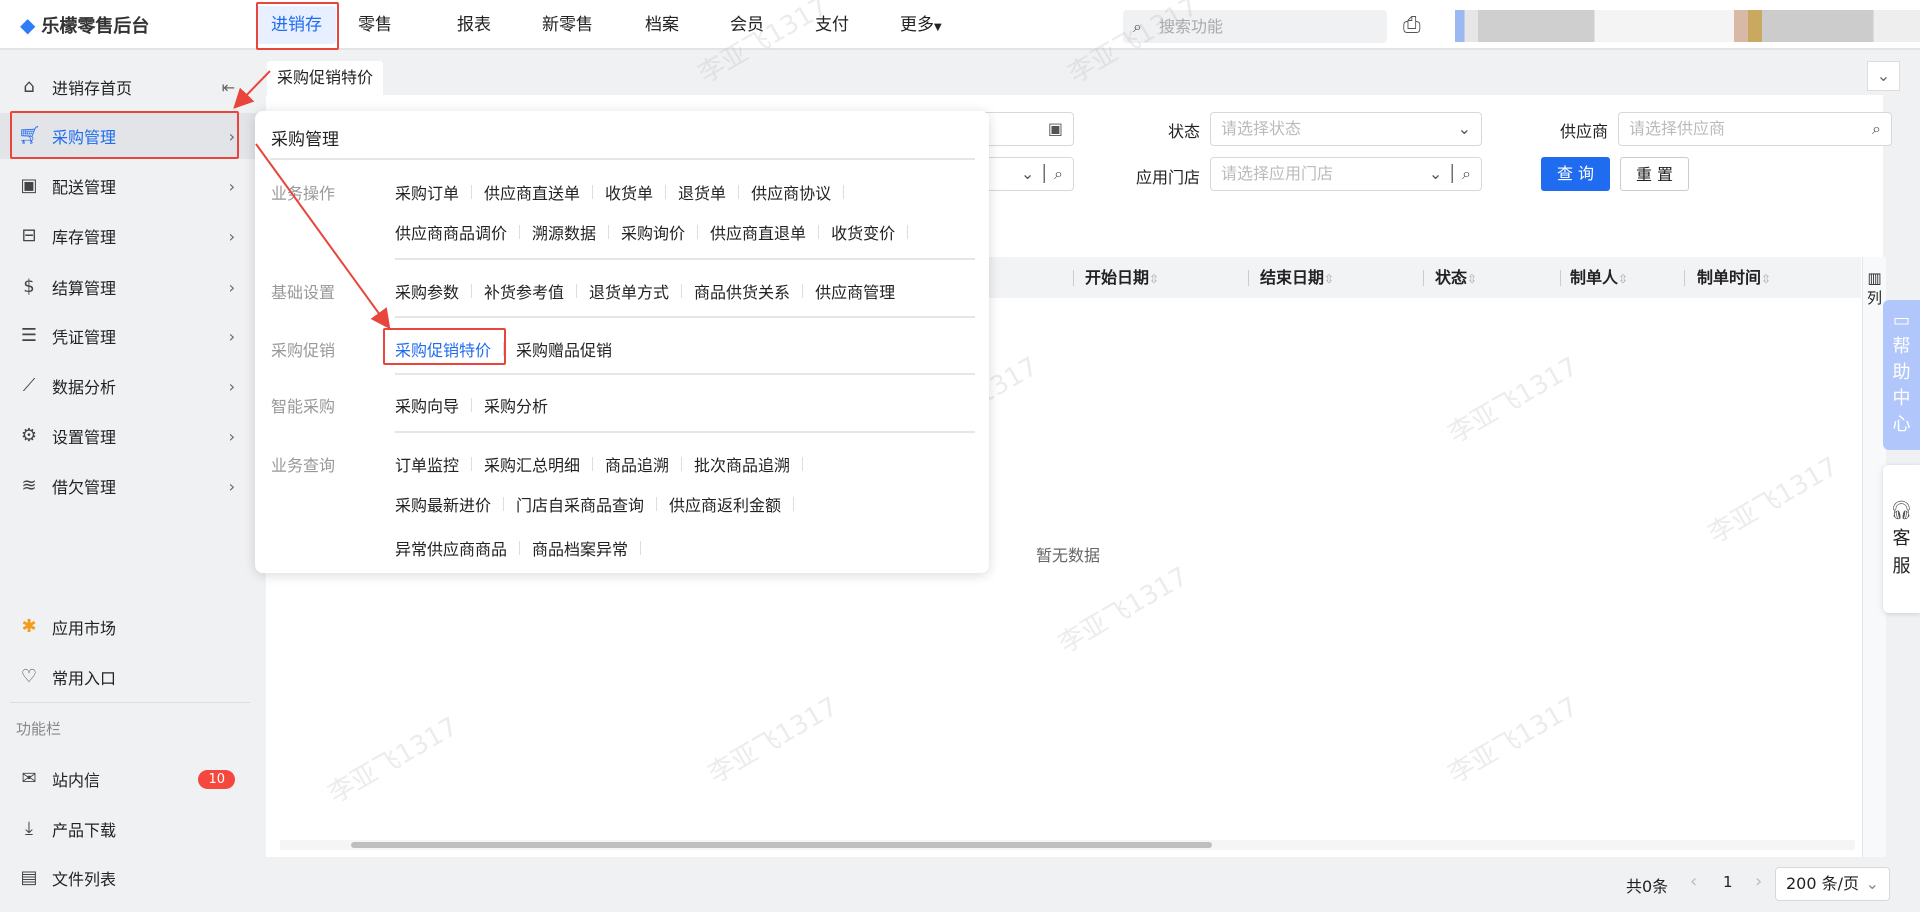  What do you see at coordinates (228, 87) in the screenshot?
I see `collapse-sidebar-icon: ⇤` at bounding box center [228, 87].